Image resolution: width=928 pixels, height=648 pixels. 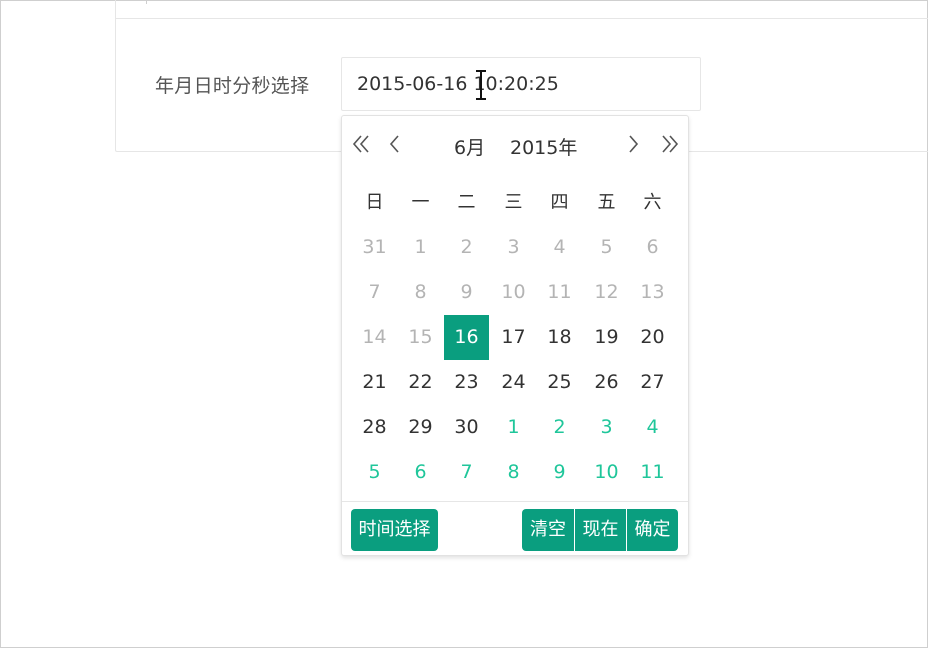 What do you see at coordinates (652, 530) in the screenshot?
I see `confirm-button: 确定` at bounding box center [652, 530].